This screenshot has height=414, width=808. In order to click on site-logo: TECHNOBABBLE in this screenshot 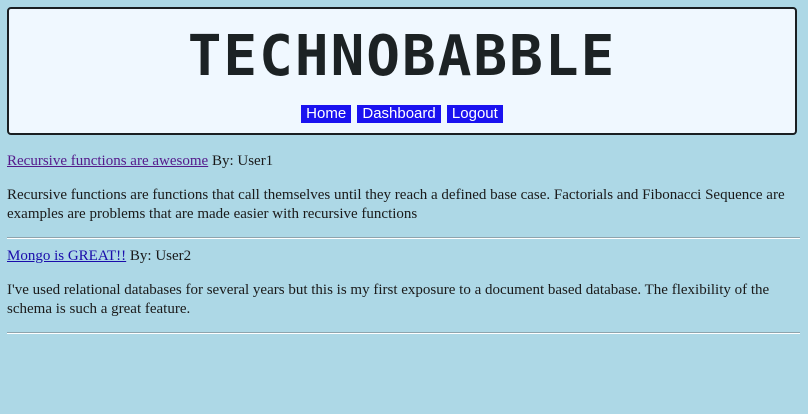, I will do `click(402, 56)`.